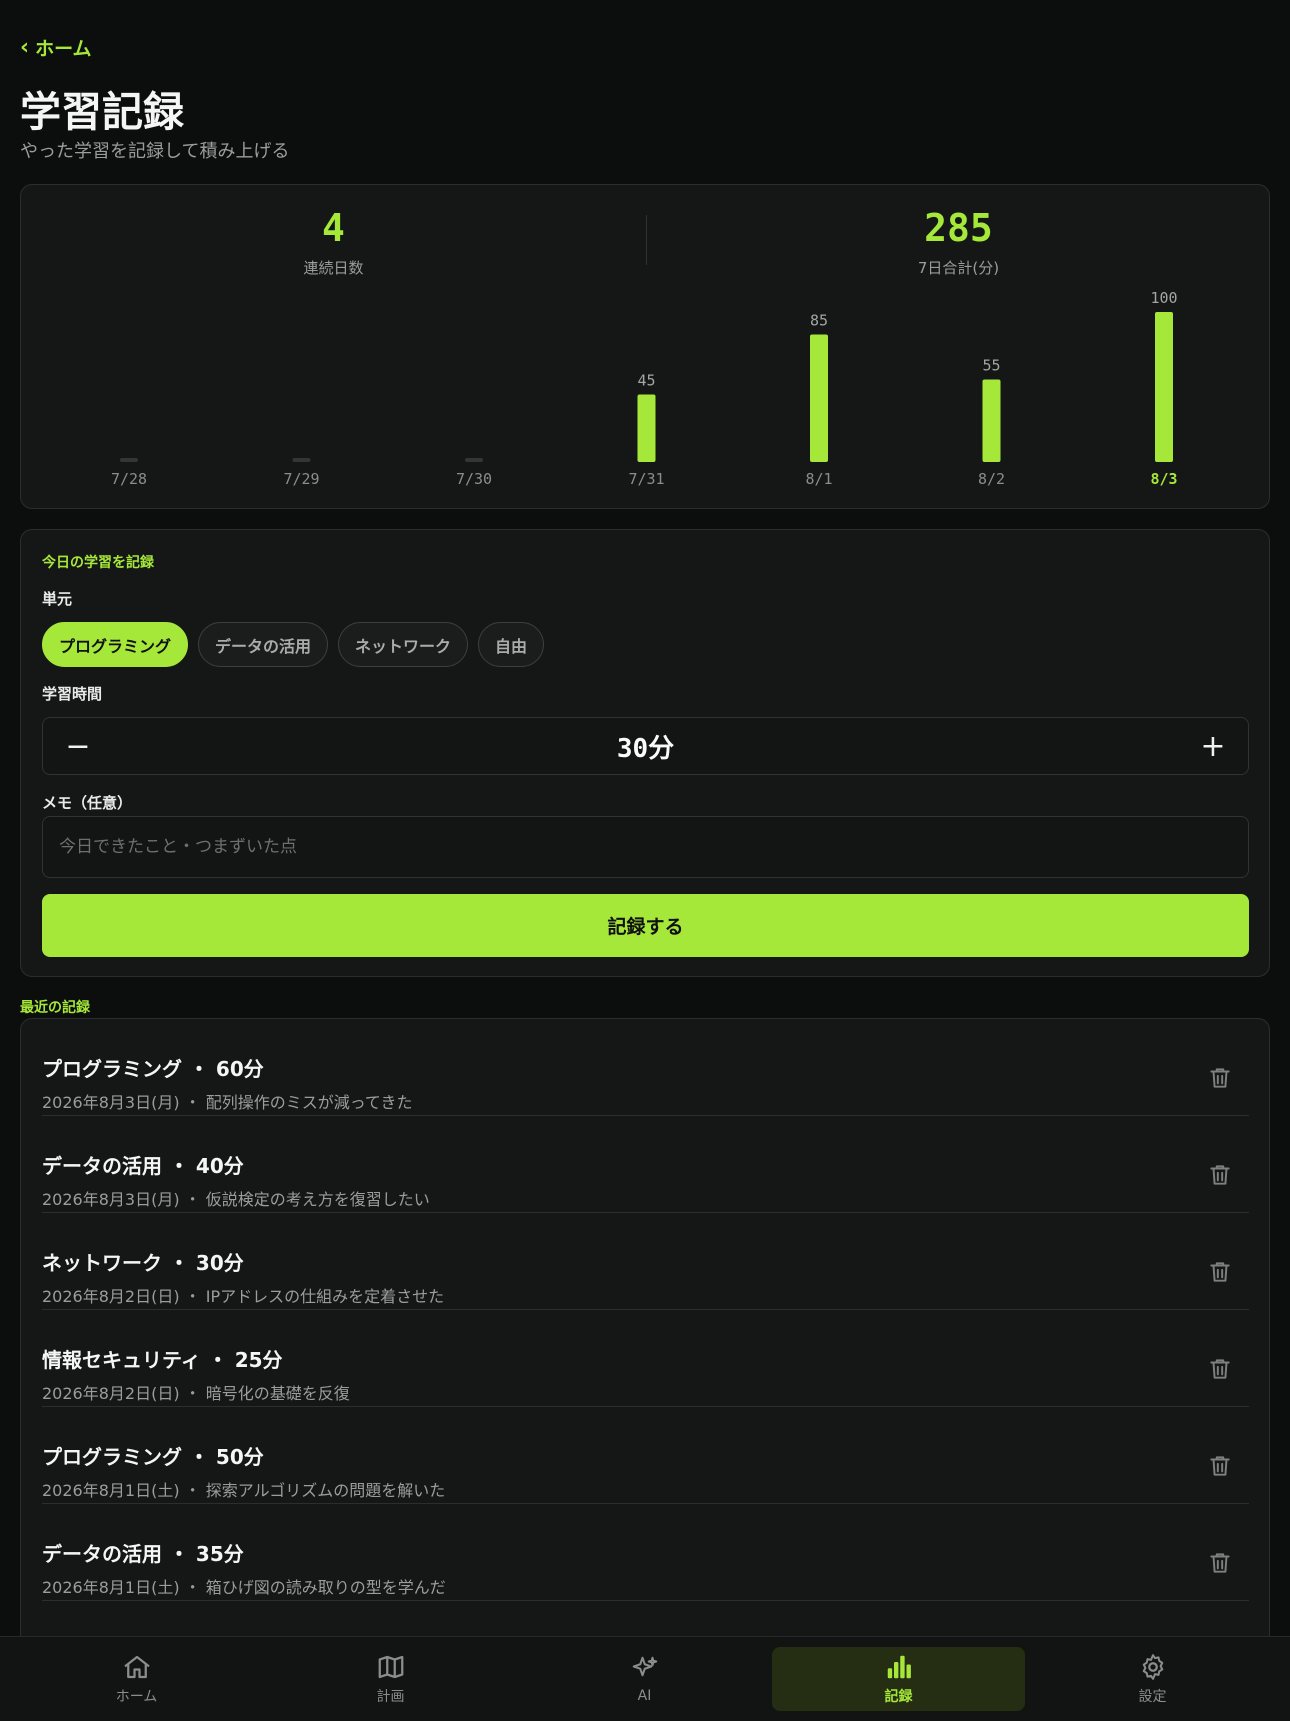 The height and width of the screenshot is (1721, 1290). Describe the element at coordinates (645, 1358) in the screenshot. I see `record-item: 情報セキュリティ ・ 25分 2026年8月2日(日) ・ 暗号化の基礎を反復` at that location.